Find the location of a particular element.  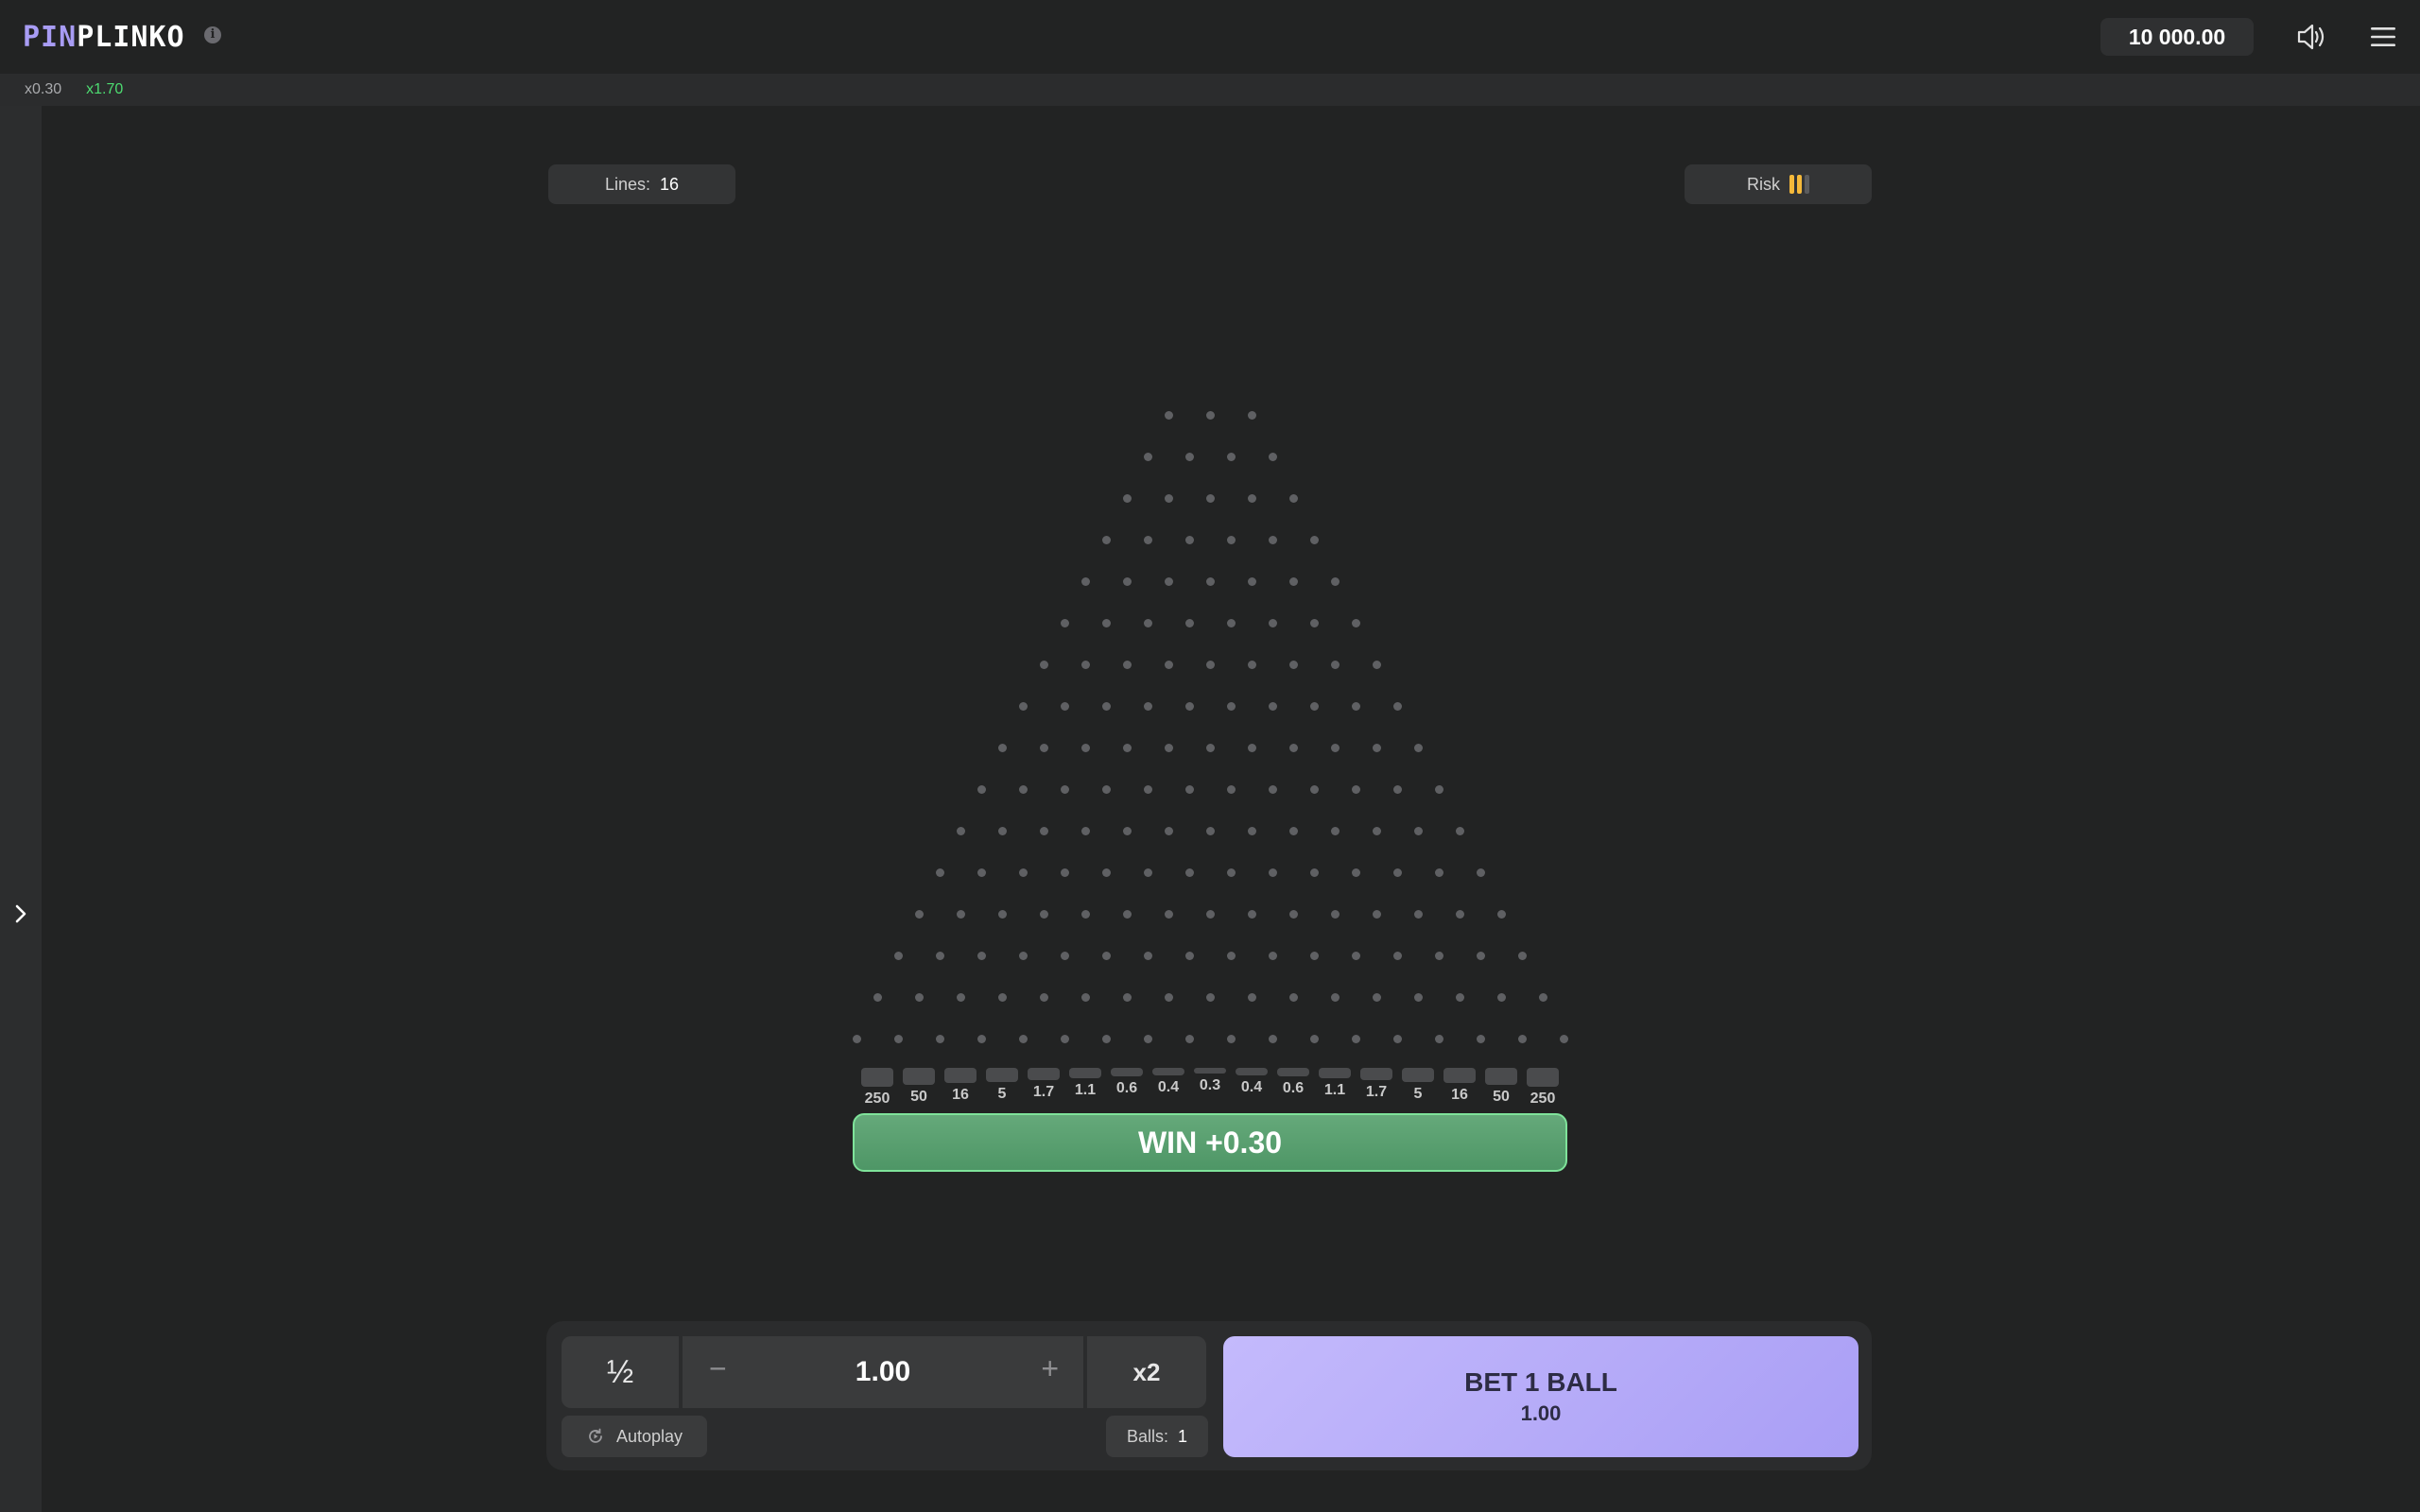

hamburger-menu-icon is located at coordinates (2383, 37).